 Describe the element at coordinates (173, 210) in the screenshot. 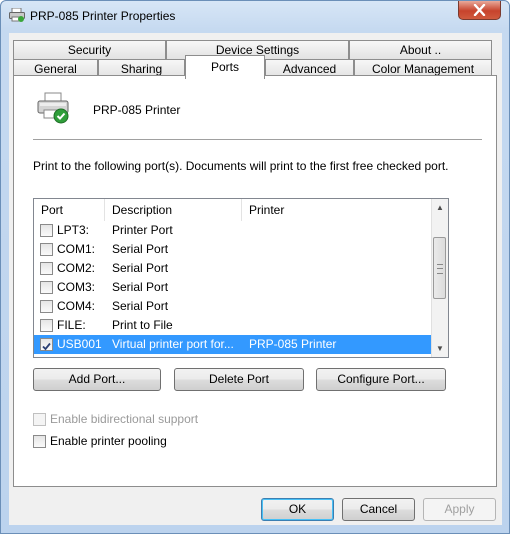

I see `column-header-description: Description` at that location.